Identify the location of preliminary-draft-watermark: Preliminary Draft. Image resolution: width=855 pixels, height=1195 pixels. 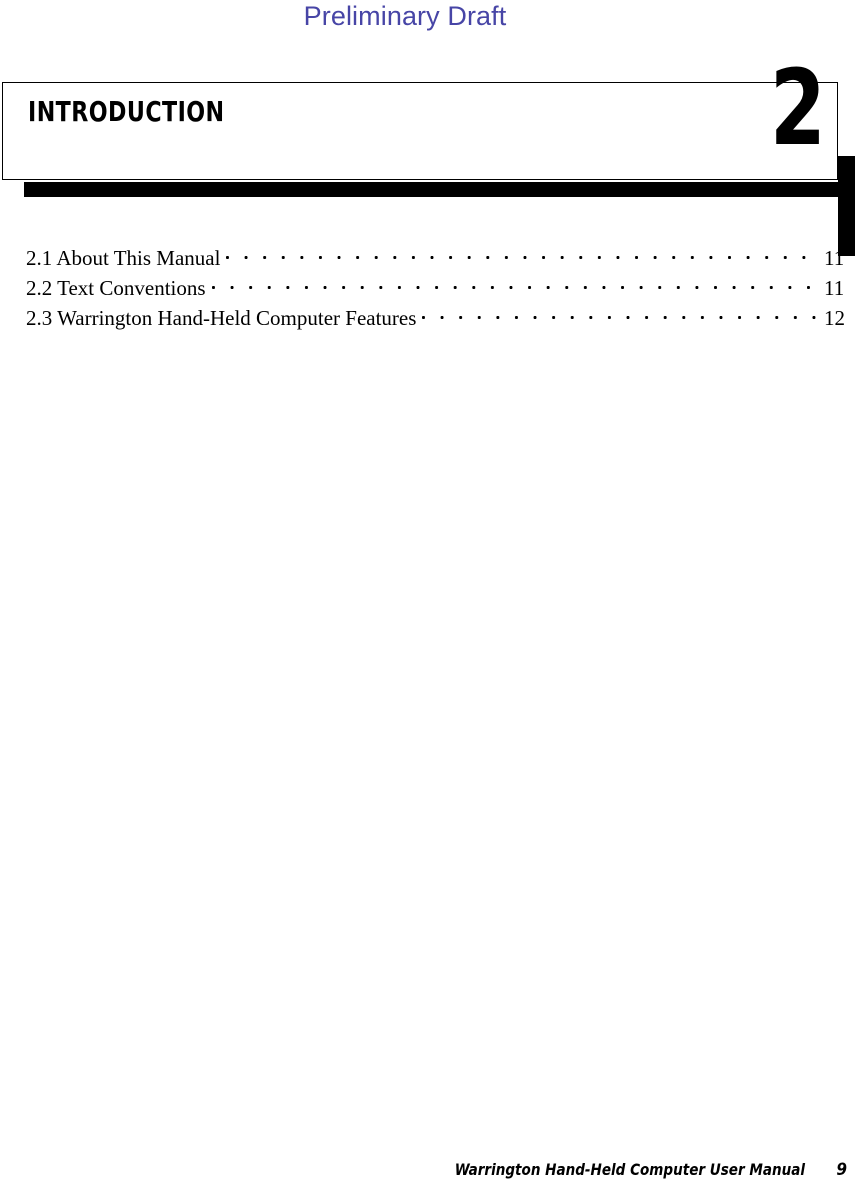
(405, 16).